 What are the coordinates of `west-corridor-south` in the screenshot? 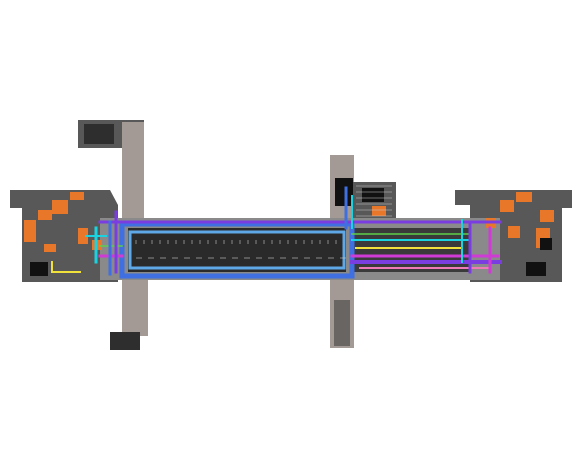 It's located at (135, 307).